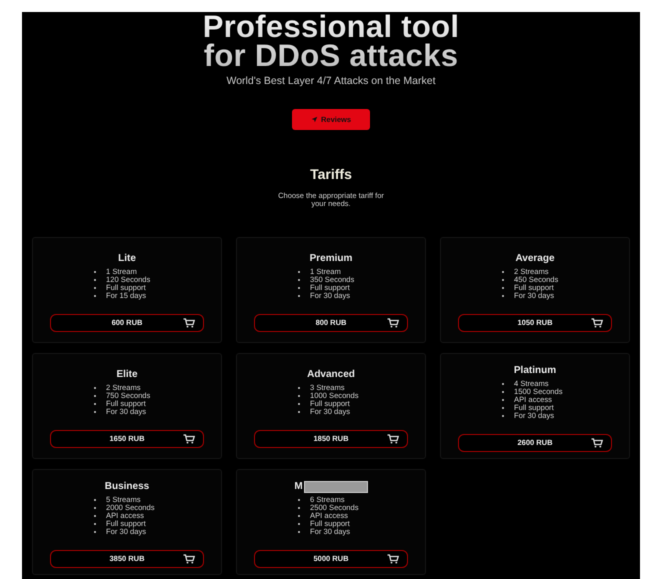 This screenshot has height=579, width=653. I want to click on plan-name: Platinum, so click(535, 370).